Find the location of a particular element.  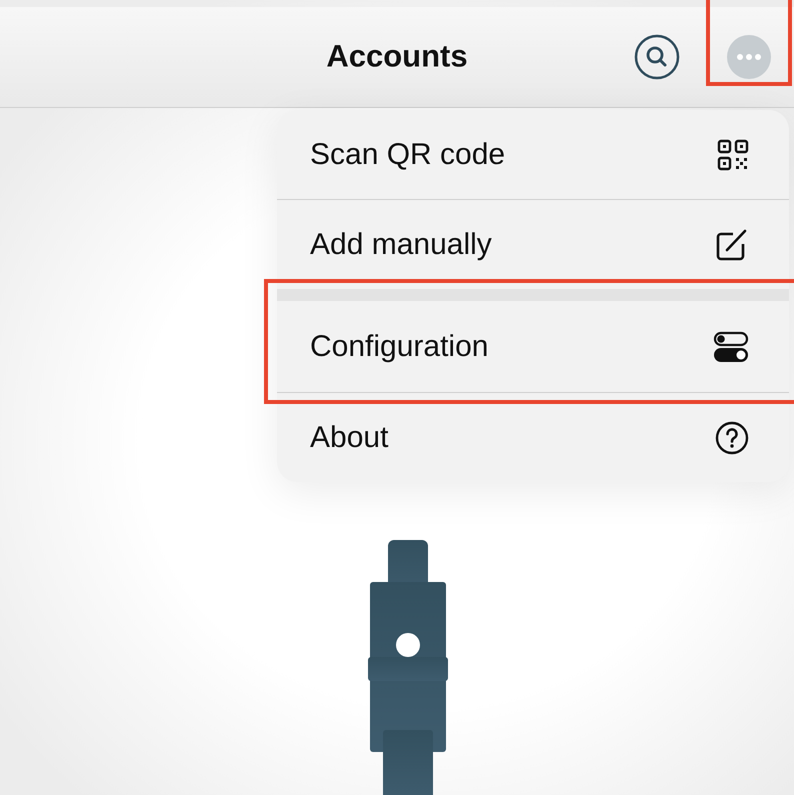

menu-item: Configuration is located at coordinates (533, 341).